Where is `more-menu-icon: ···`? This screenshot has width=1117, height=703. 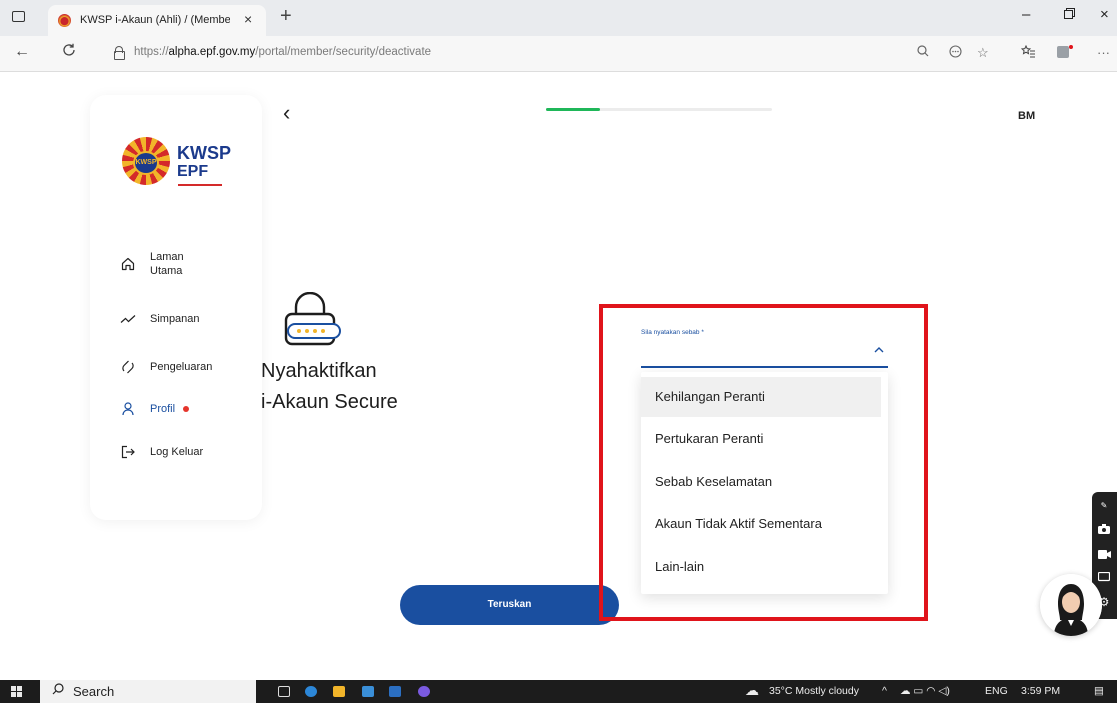
more-menu-icon: ··· is located at coordinates (1103, 52).